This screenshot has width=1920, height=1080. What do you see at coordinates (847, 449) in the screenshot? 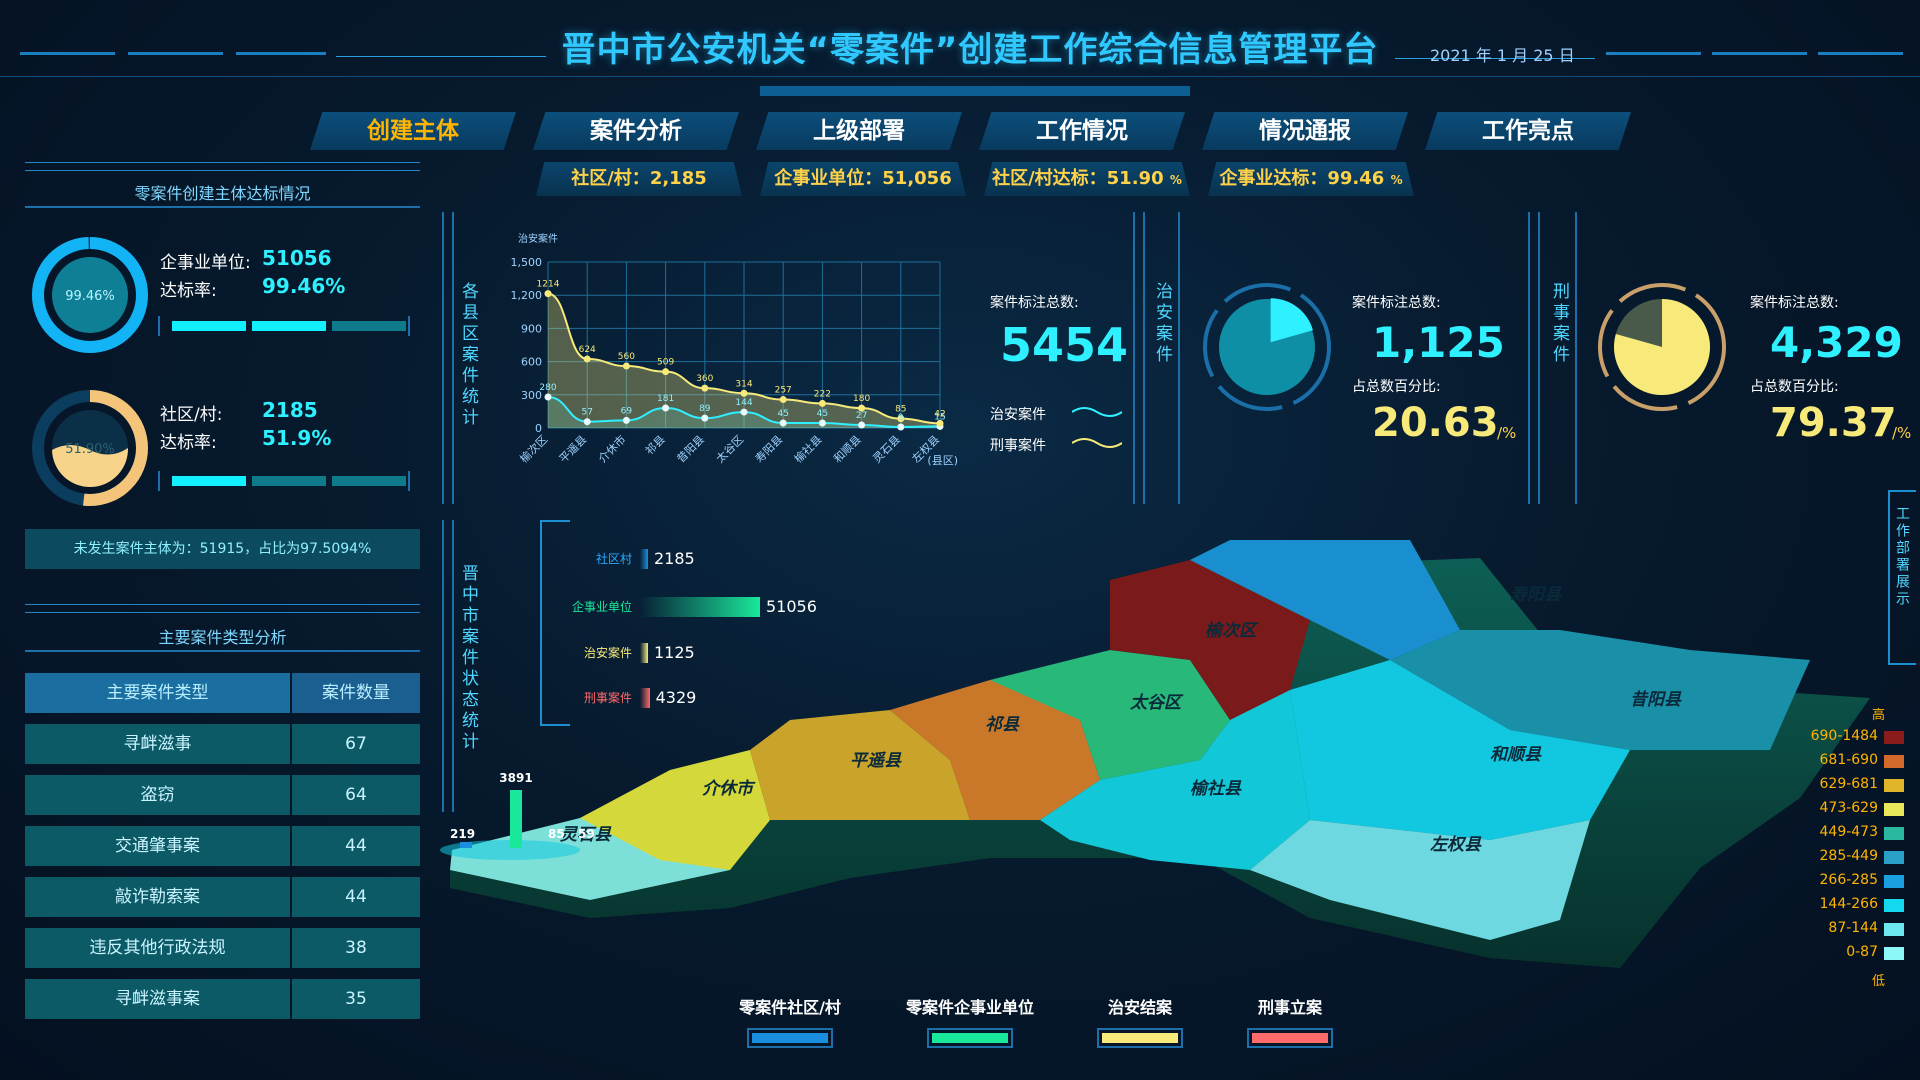
I see `x-tick-label: 和顺县` at bounding box center [847, 449].